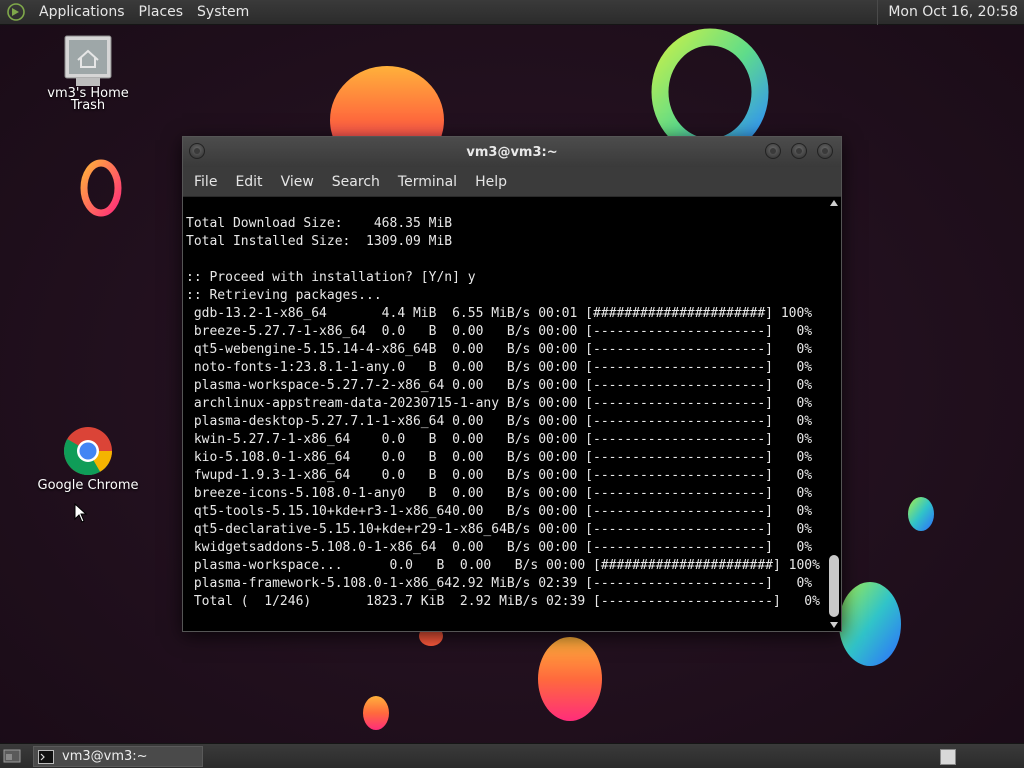 The height and width of the screenshot is (768, 1024). Describe the element at coordinates (376, 713) in the screenshot. I see `wallpaper-small-orange-egg` at that location.